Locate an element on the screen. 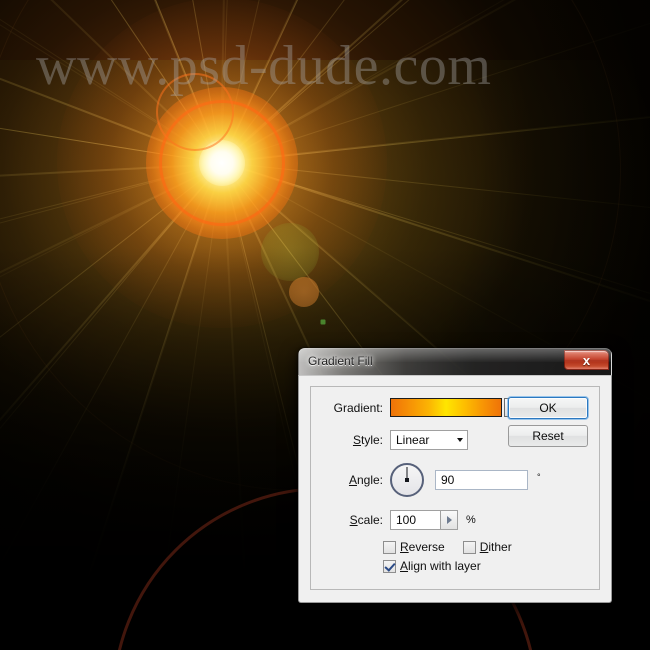 The image size is (650, 650). checkbox-line-2: Align with layer is located at coordinates (486, 566).